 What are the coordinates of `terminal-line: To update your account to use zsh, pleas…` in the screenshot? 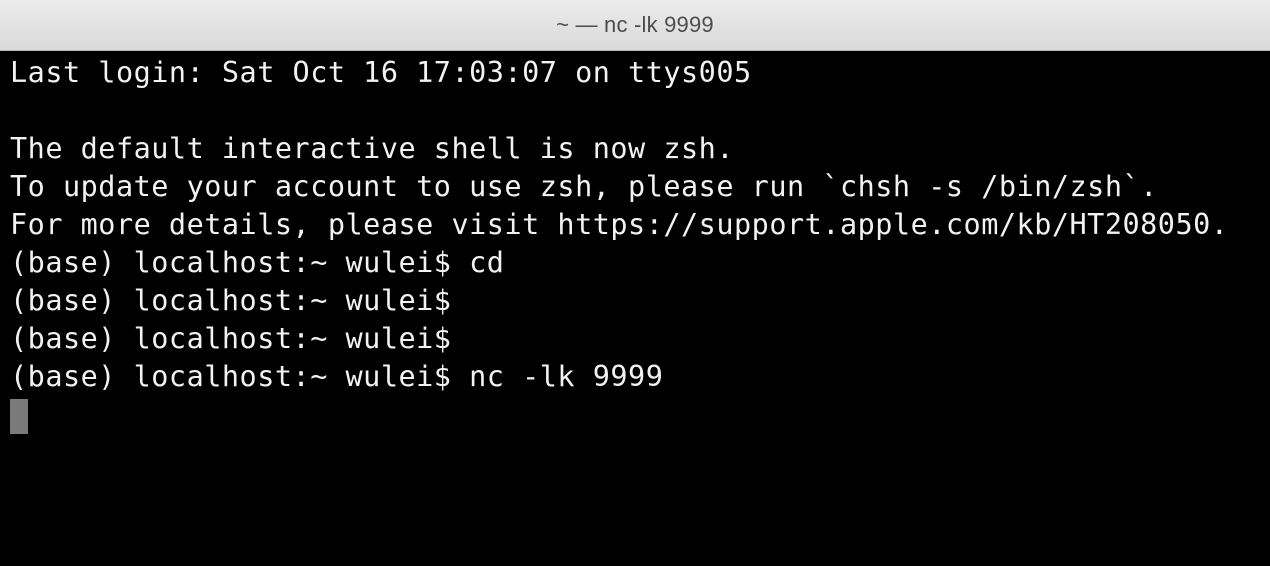 It's located at (584, 186).